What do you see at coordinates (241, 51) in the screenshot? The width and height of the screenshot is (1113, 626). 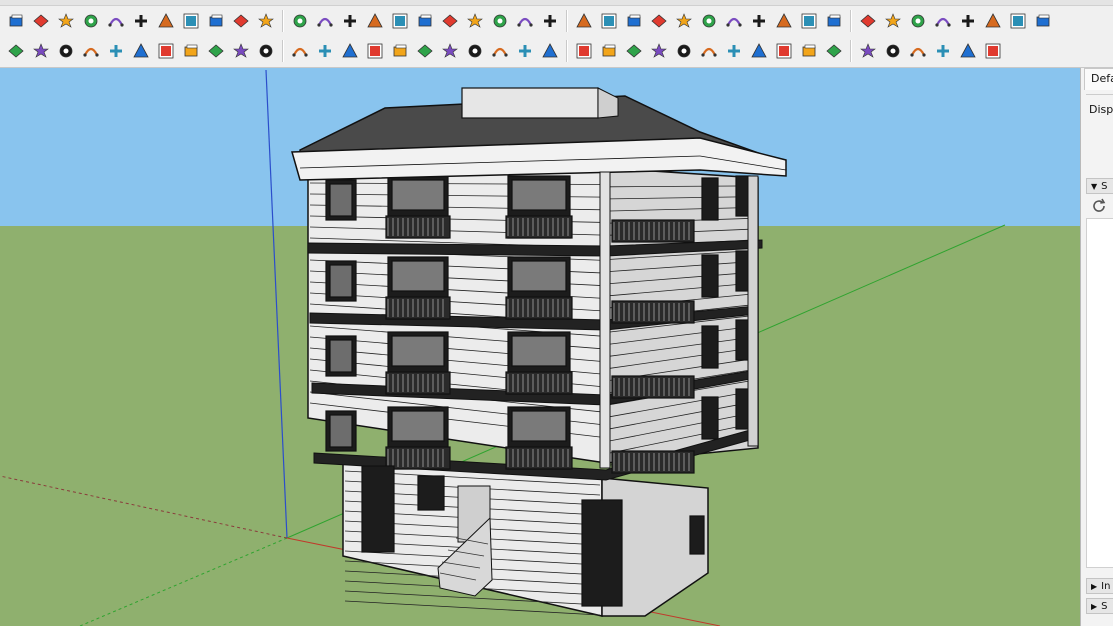 I see `mail-button` at bounding box center [241, 51].